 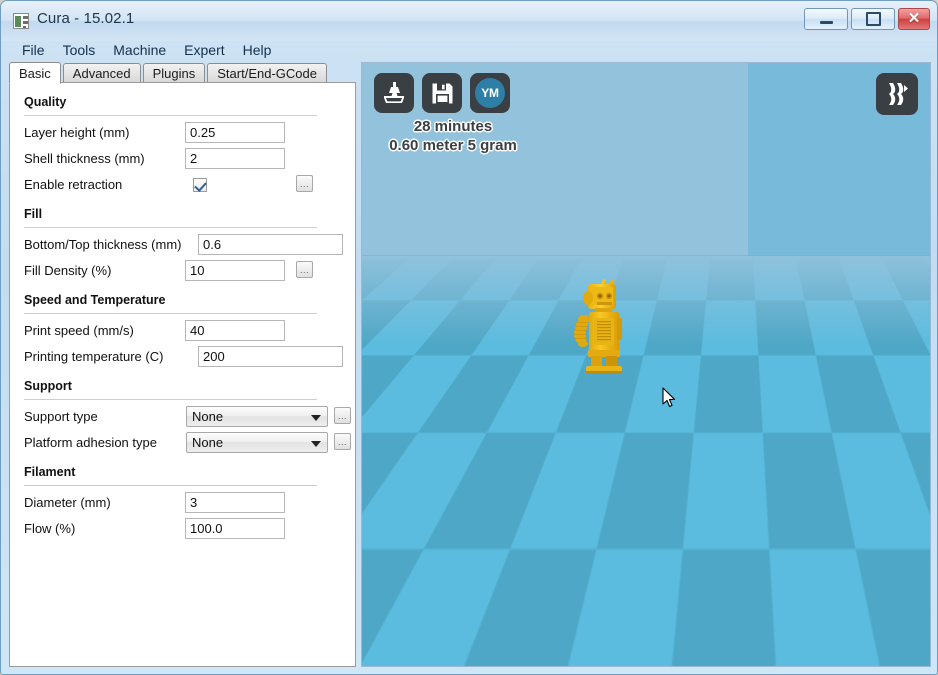 I want to click on maximize-icon, so click(x=873, y=19).